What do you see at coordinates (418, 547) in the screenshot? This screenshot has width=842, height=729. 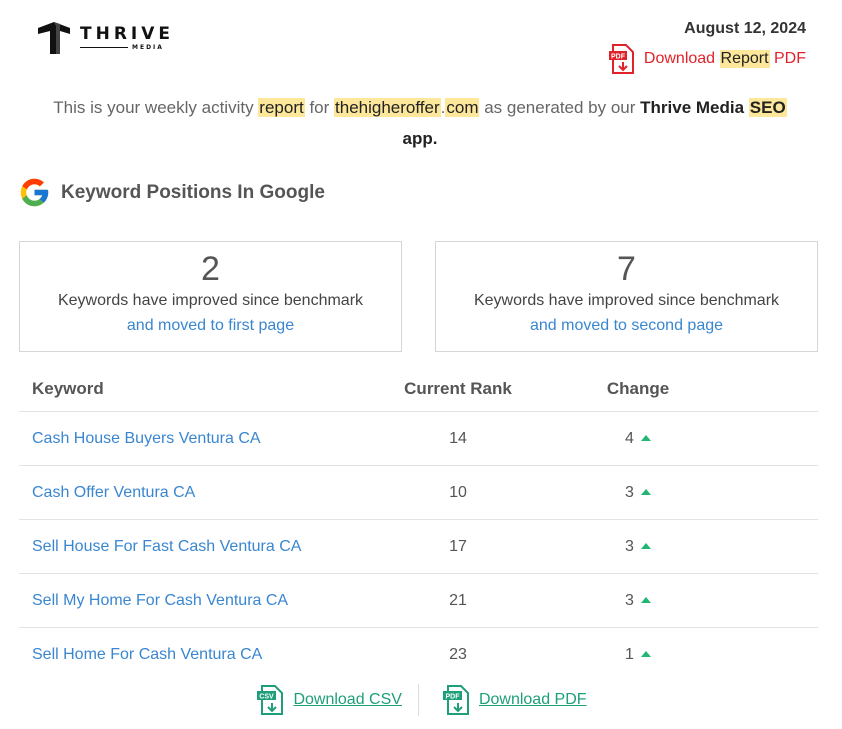 I see `table-row: Sell House For Fast Cash Ventura CA 17 3` at bounding box center [418, 547].